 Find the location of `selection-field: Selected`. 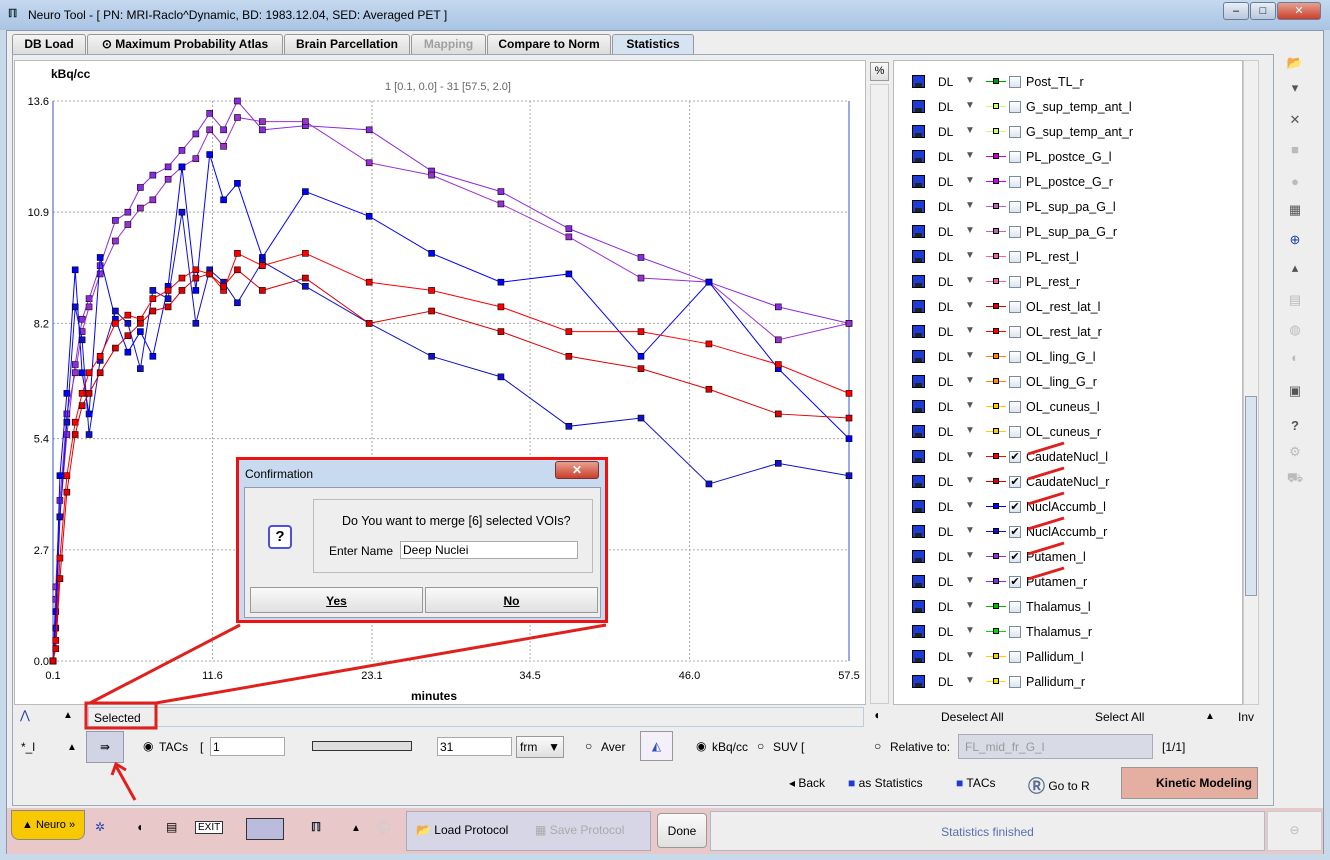

selection-field: Selected is located at coordinates (476, 717).